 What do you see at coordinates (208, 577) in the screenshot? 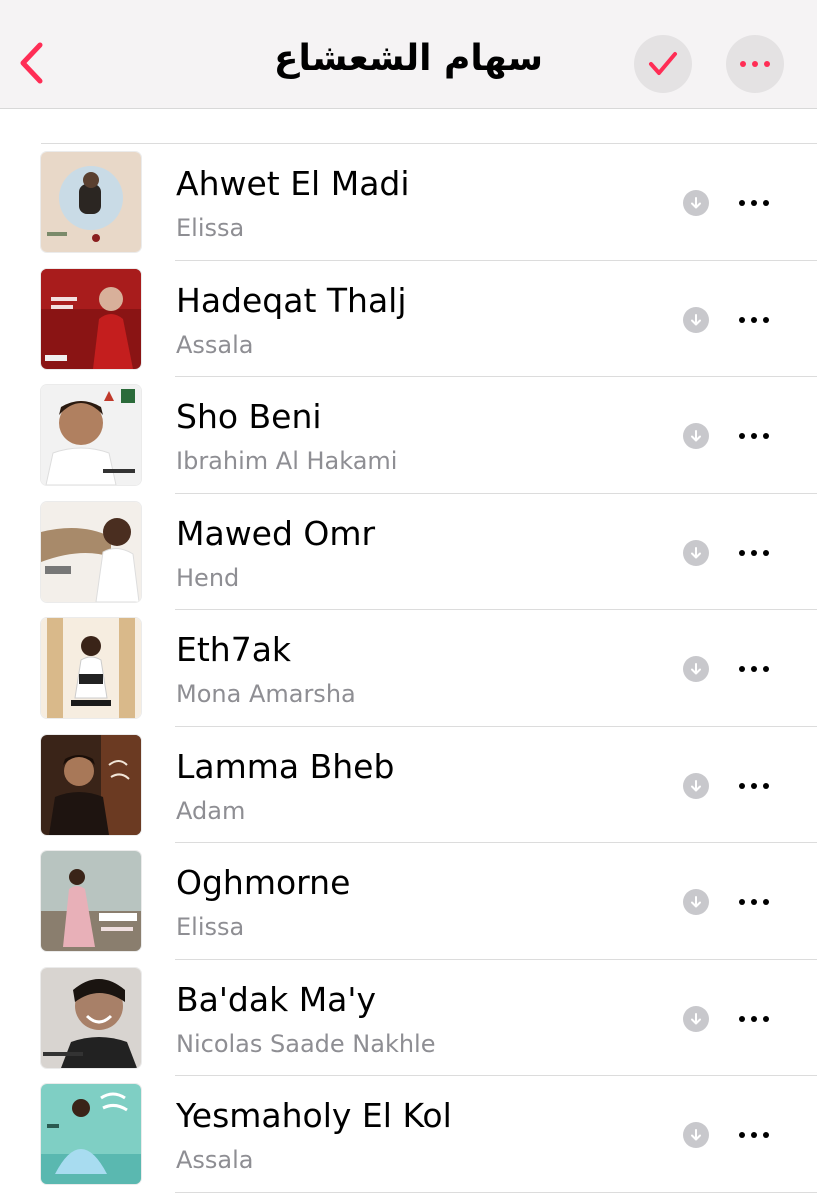
I see `song-artist: Hend` at bounding box center [208, 577].